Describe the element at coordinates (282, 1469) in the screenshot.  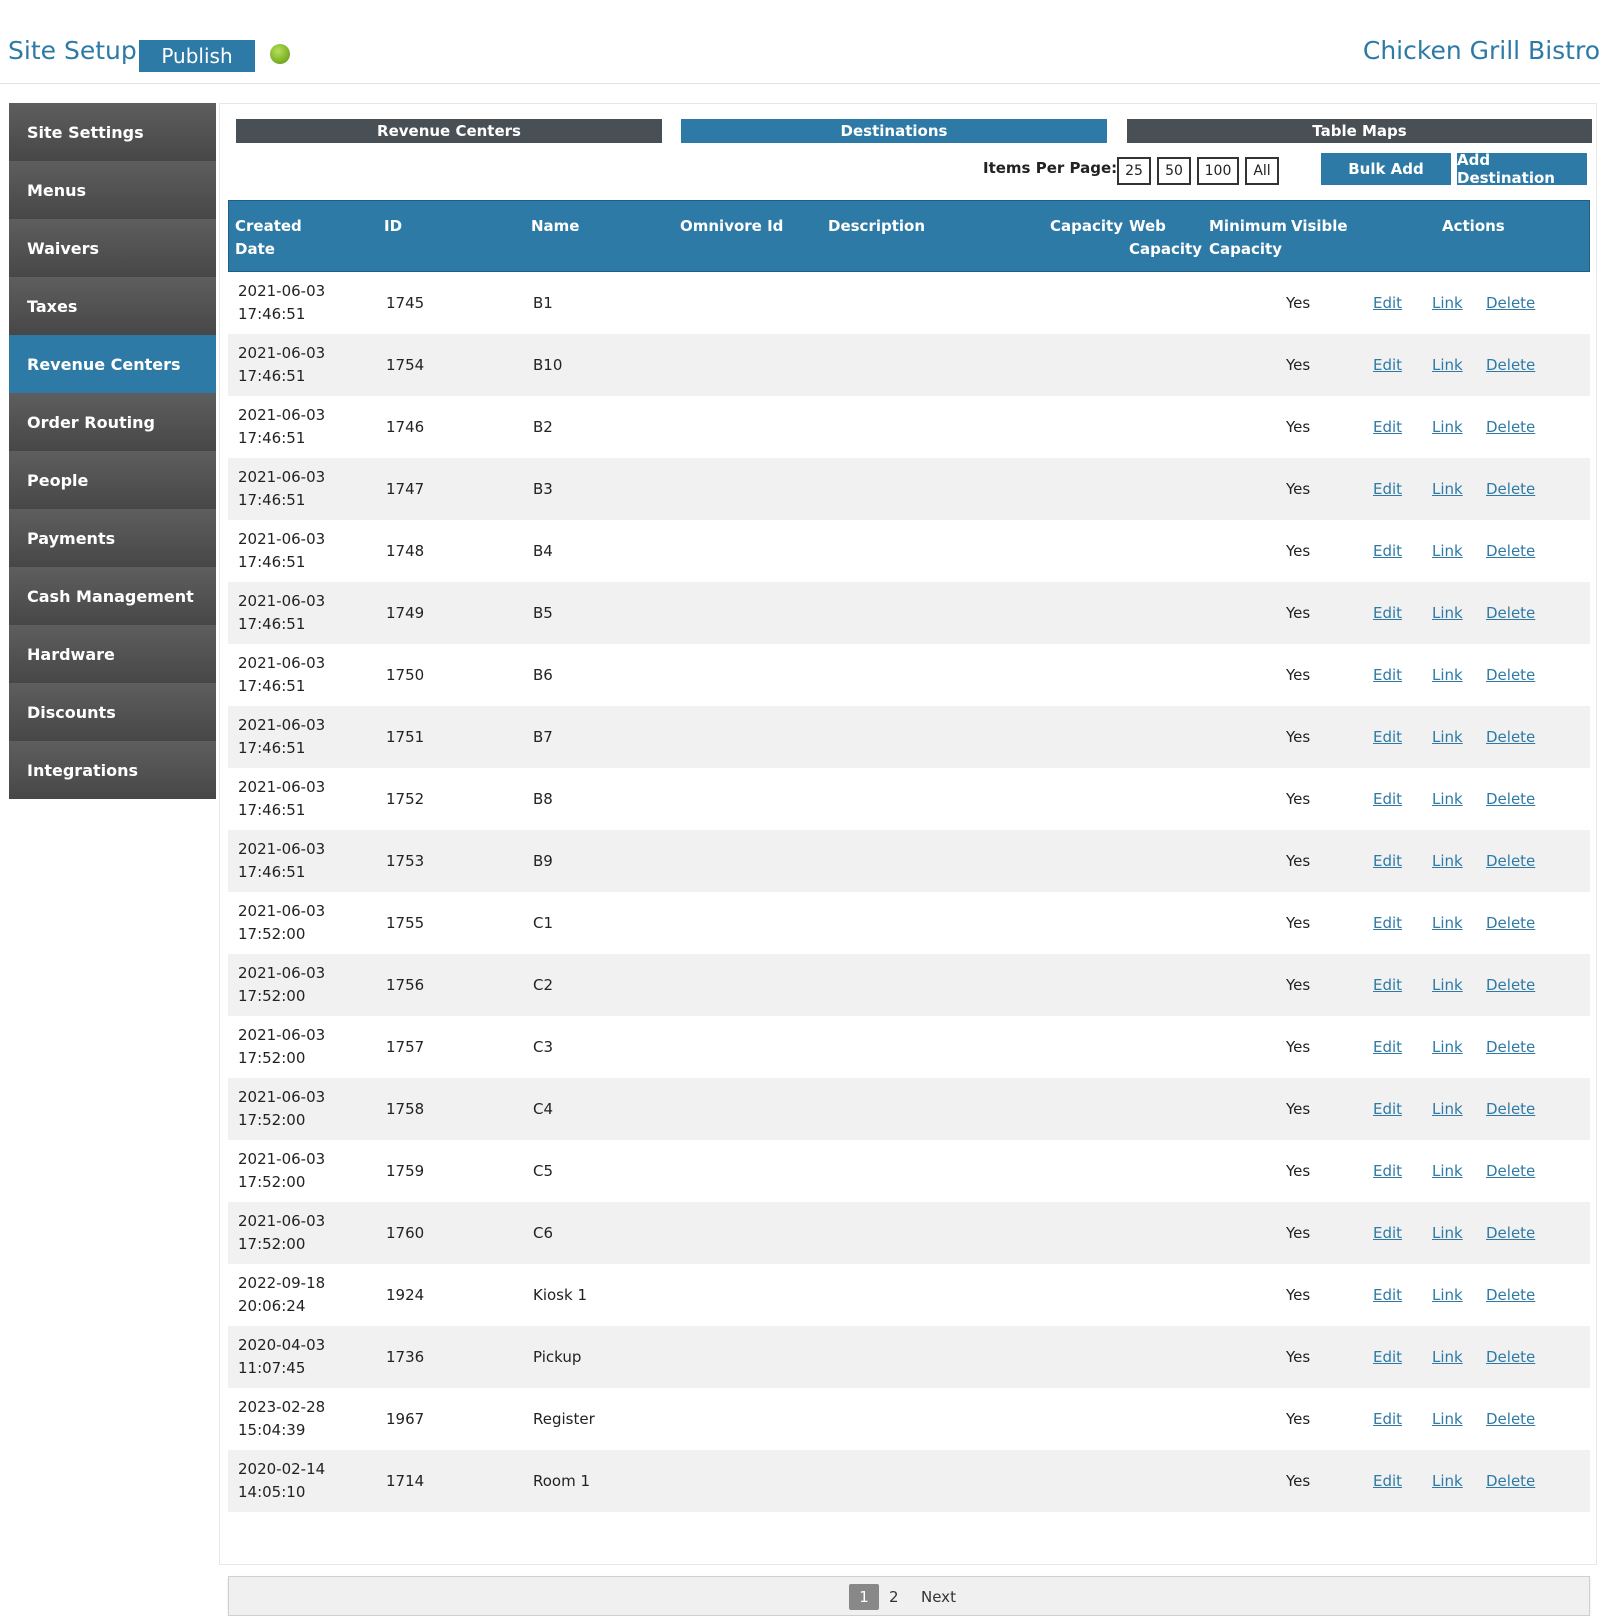
I see `created-date: 2020-02-14` at that location.